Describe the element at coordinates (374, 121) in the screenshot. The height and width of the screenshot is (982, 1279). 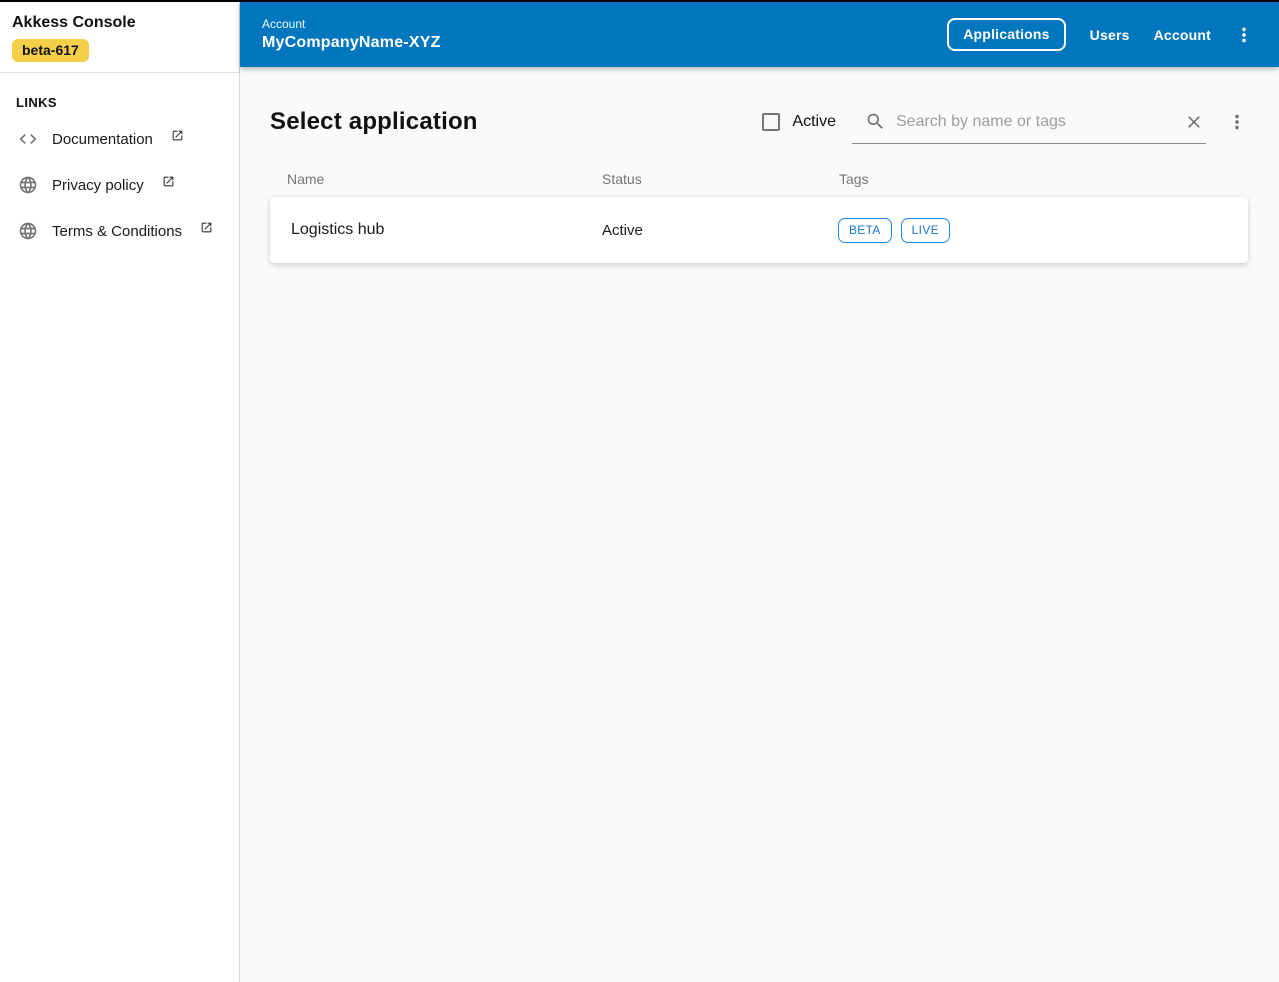
I see `page-title: Select application` at that location.